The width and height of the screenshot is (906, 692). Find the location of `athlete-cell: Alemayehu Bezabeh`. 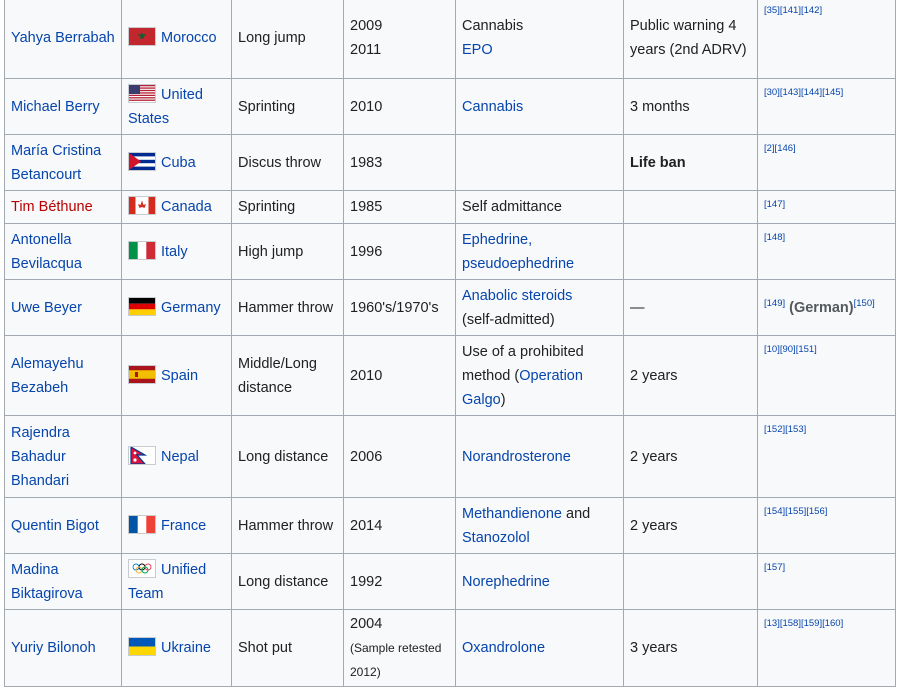

athlete-cell: Alemayehu Bezabeh is located at coordinates (63, 375).